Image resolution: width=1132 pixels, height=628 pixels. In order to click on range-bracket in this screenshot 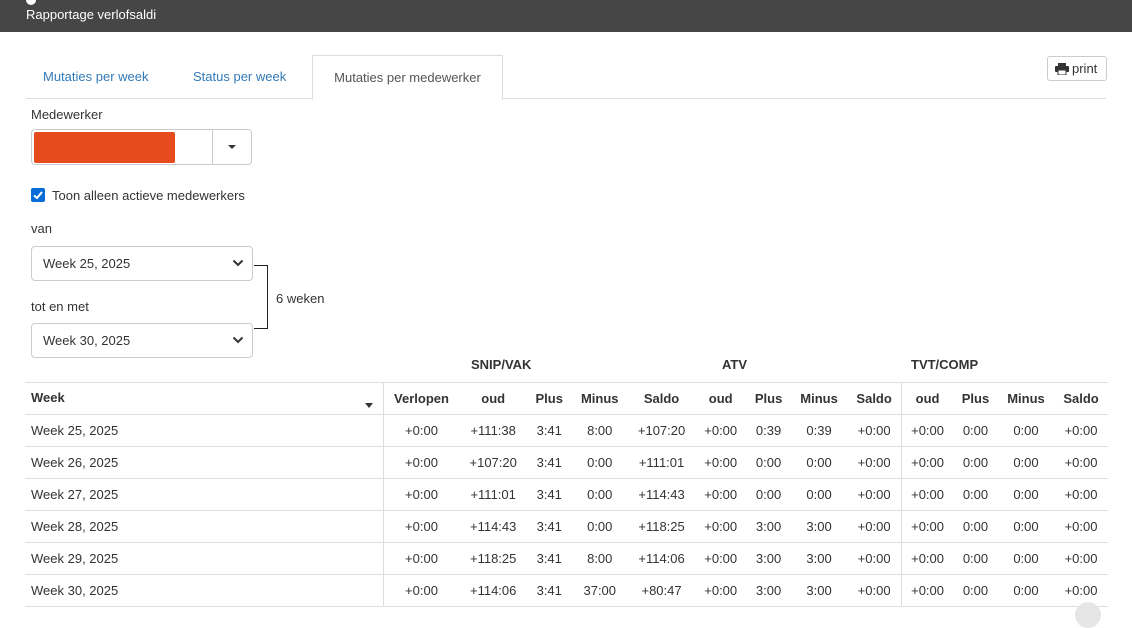, I will do `click(261, 297)`.